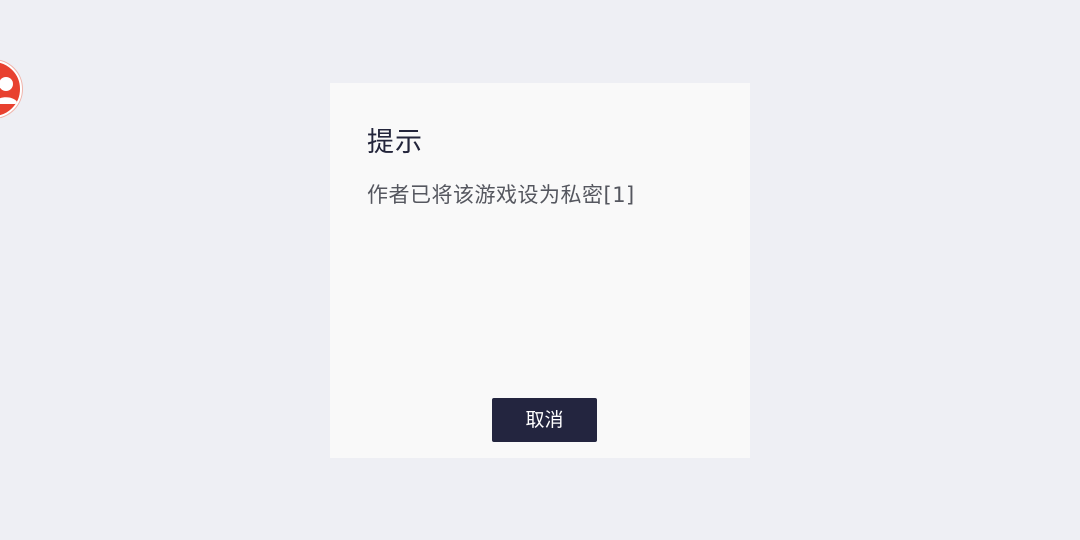 Image resolution: width=1080 pixels, height=540 pixels. I want to click on dialog-title: 提示, so click(395, 142).